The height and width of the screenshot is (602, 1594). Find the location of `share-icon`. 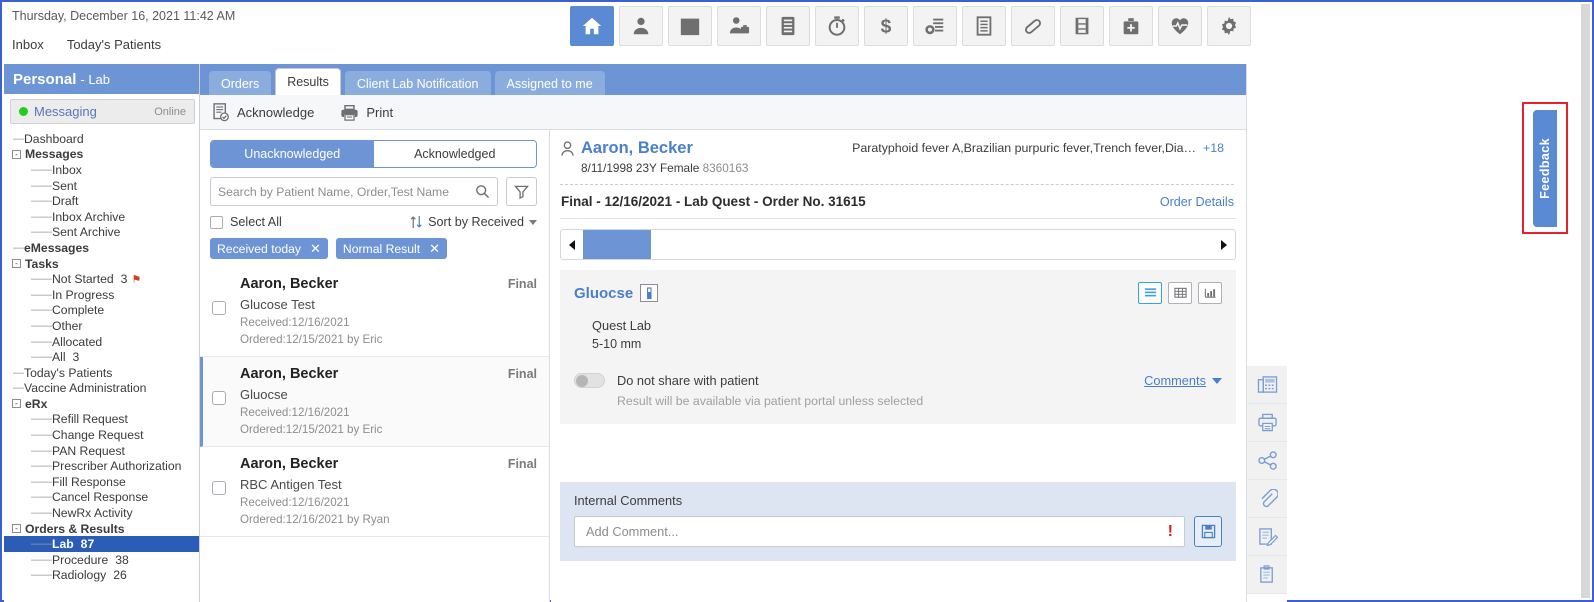

share-icon is located at coordinates (1267, 461).